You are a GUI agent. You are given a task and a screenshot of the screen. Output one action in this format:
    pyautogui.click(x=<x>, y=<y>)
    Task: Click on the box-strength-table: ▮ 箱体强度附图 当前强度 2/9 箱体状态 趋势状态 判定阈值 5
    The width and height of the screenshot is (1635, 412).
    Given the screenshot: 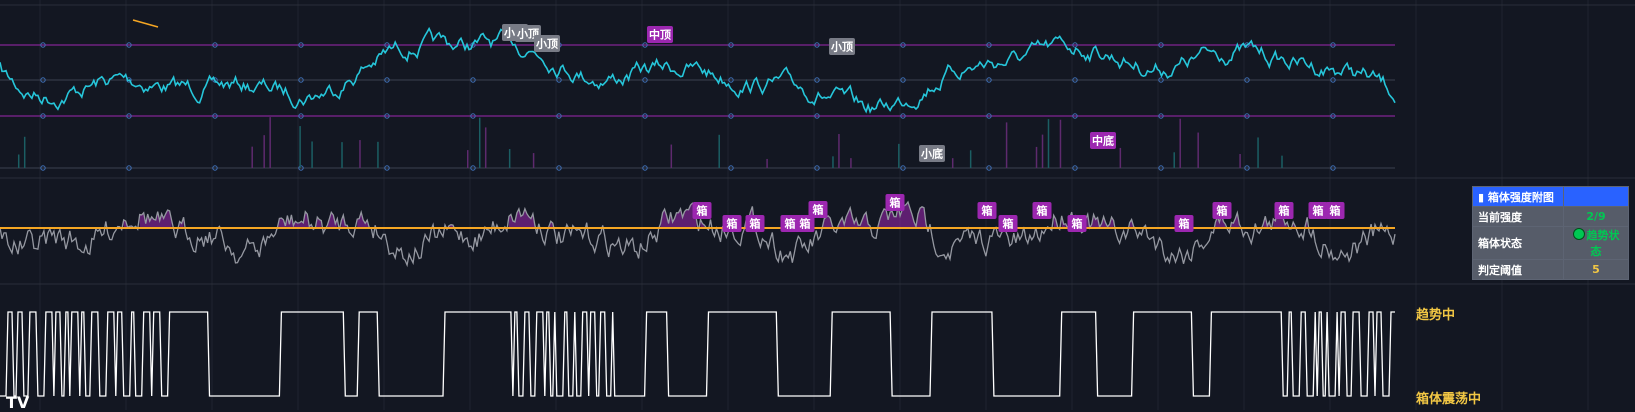 What is the action you would take?
    pyautogui.click(x=1550, y=233)
    